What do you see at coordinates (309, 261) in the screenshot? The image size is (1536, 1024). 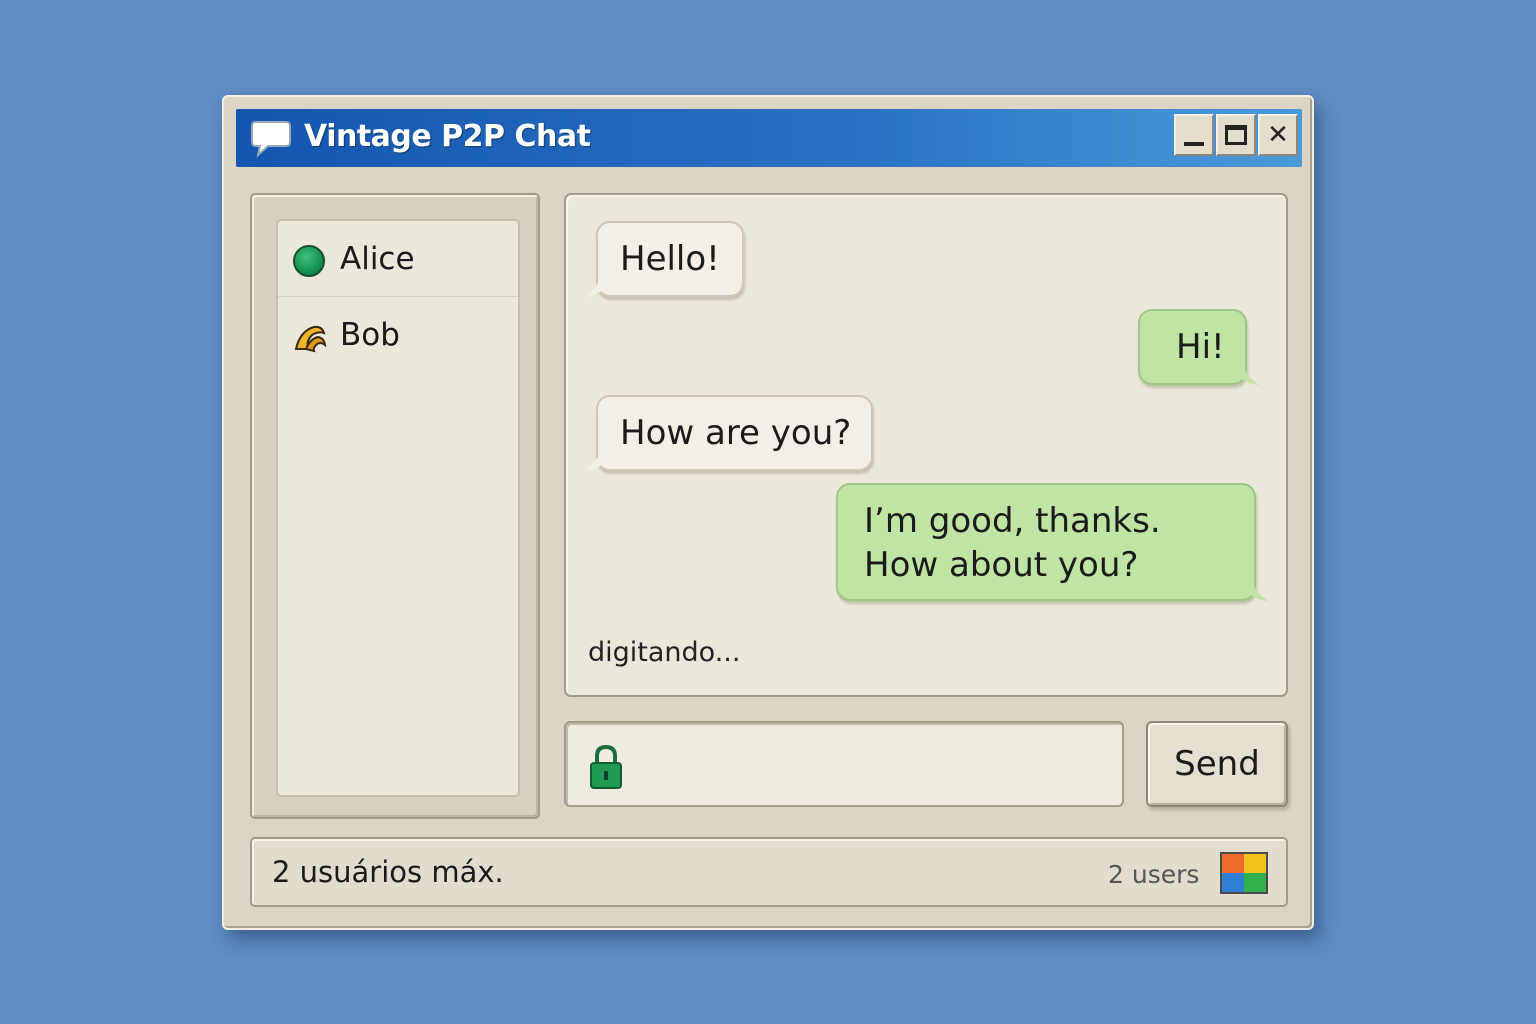 I see `online-status-icon` at bounding box center [309, 261].